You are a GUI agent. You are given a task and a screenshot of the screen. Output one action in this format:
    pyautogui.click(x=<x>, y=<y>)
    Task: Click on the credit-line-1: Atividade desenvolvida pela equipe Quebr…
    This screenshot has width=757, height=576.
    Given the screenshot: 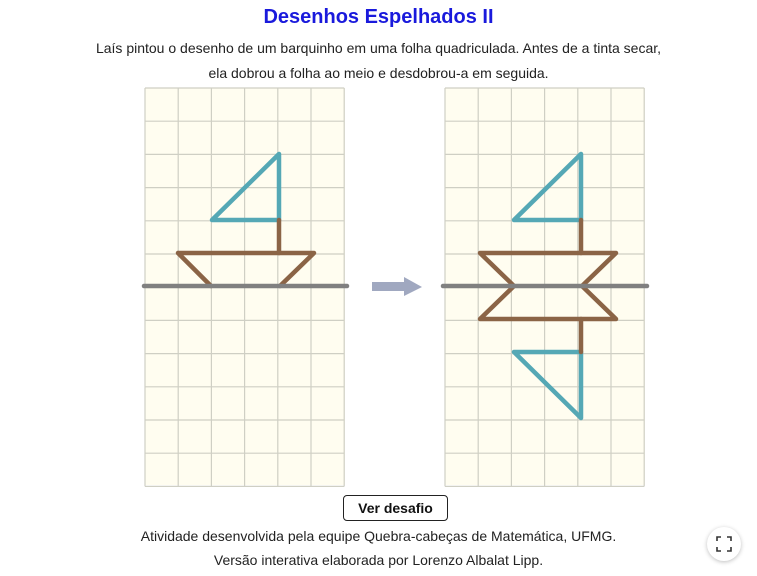 What is the action you would take?
    pyautogui.click(x=378, y=536)
    